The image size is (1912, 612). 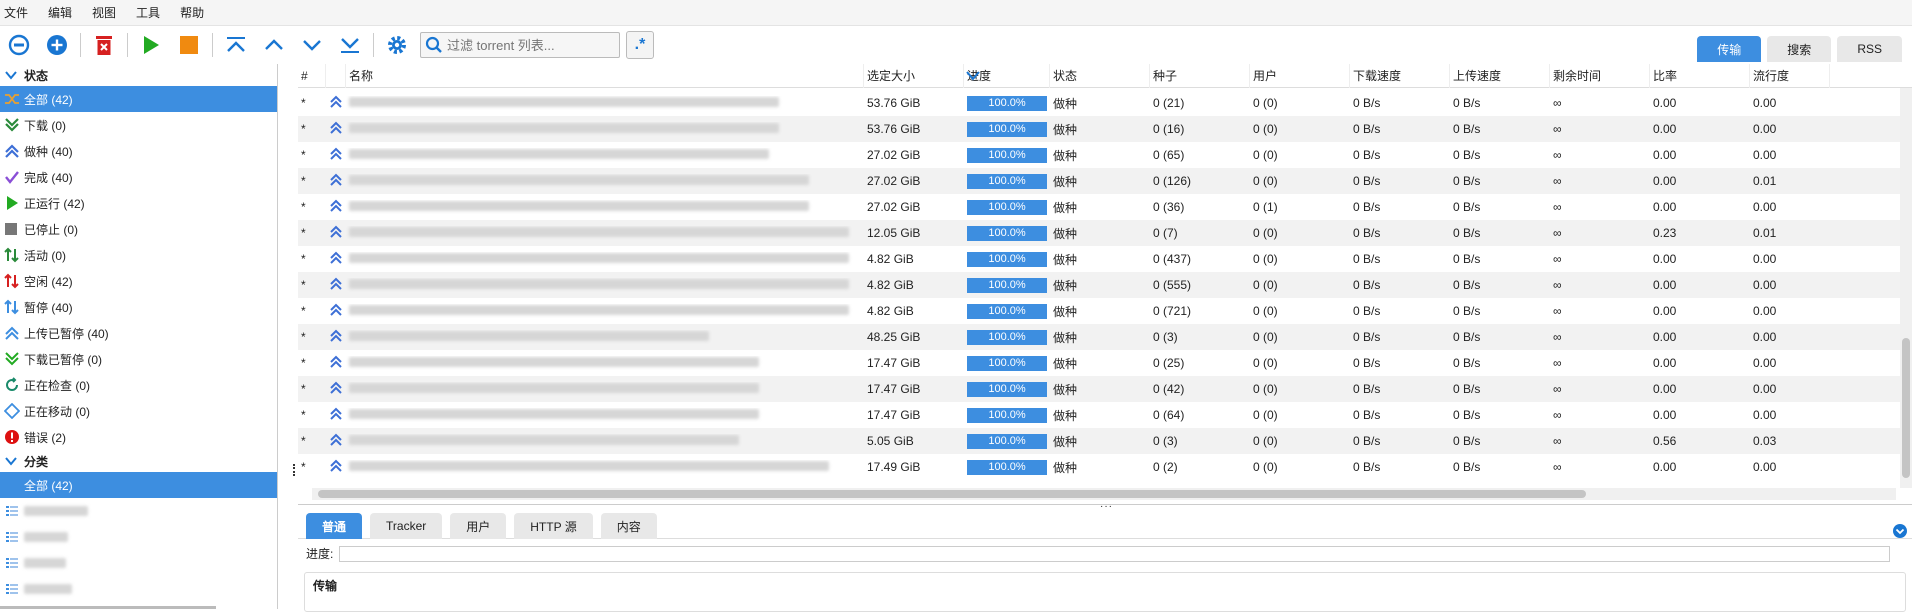 What do you see at coordinates (138, 99) in the screenshot?
I see `status-item: 全部 (42)` at bounding box center [138, 99].